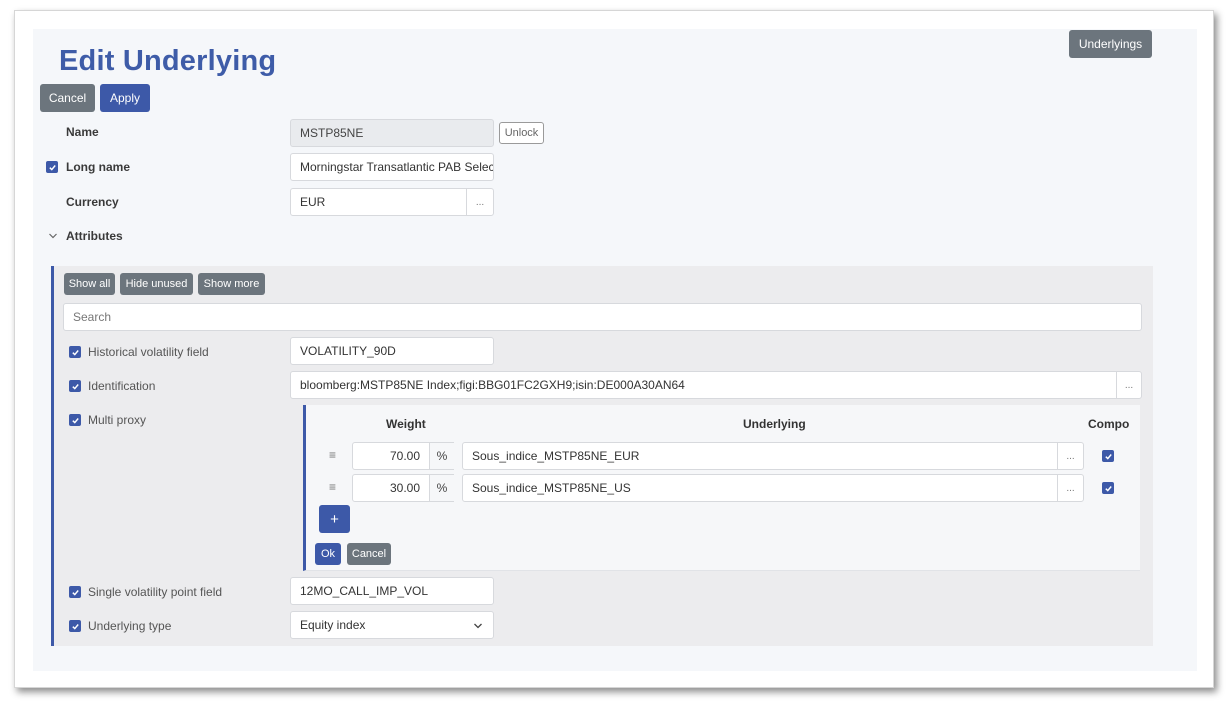 This screenshot has height=707, width=1228. Describe the element at coordinates (760, 488) in the screenshot. I see `proxy-underlying-input: Sous_indice_MSTP85NE_US` at that location.